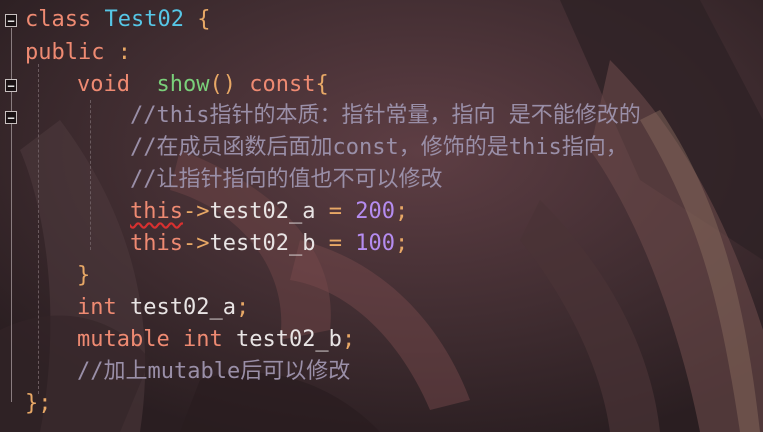  I want to click on code-comment-line: //在成员函数后面加const，修饰的是this指向，, so click(379, 147).